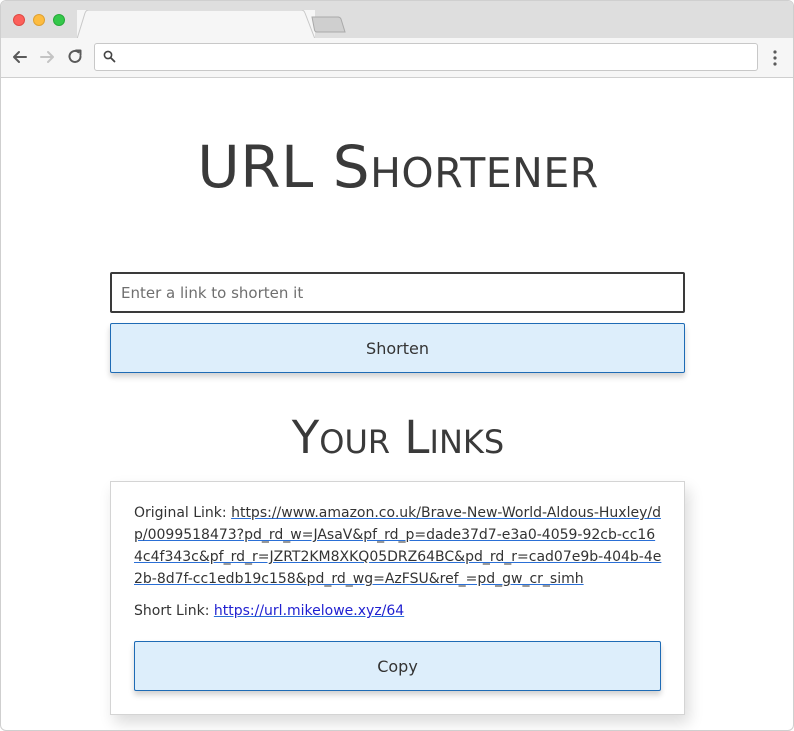 The width and height of the screenshot is (794, 731). What do you see at coordinates (398, 167) in the screenshot?
I see `page-title: URL Shortener` at bounding box center [398, 167].